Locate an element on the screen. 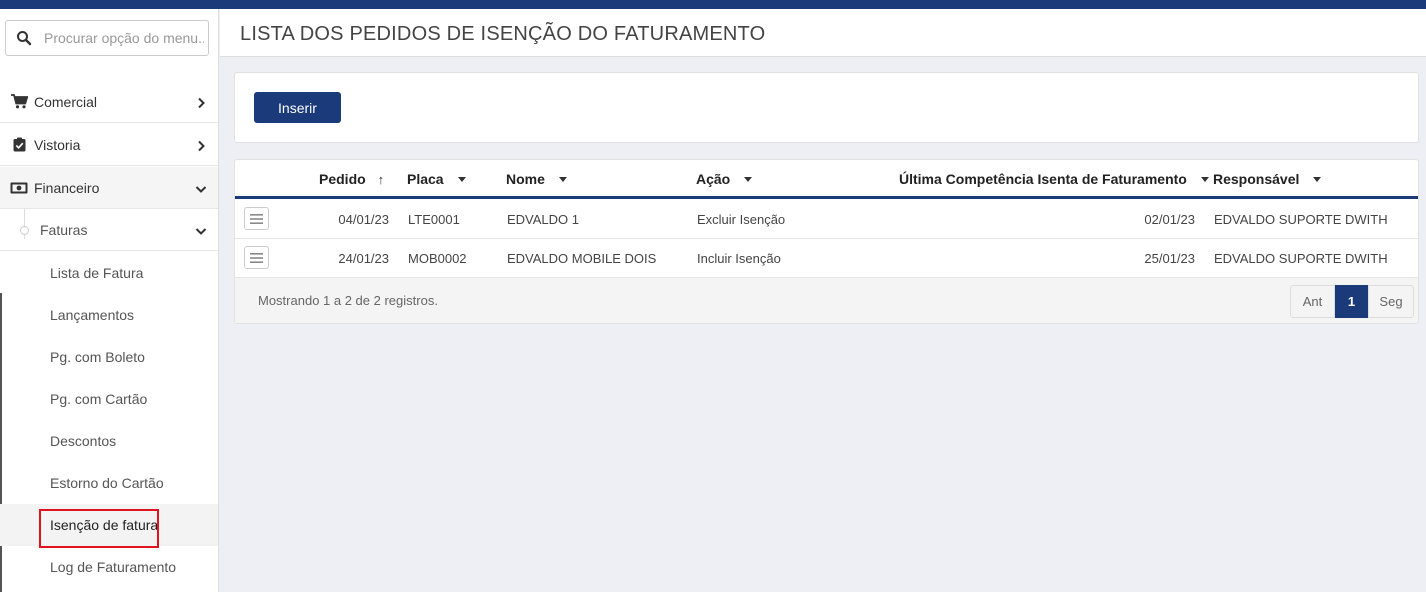 This screenshot has height=592, width=1426. submenu-label: Faturas is located at coordinates (64, 229).